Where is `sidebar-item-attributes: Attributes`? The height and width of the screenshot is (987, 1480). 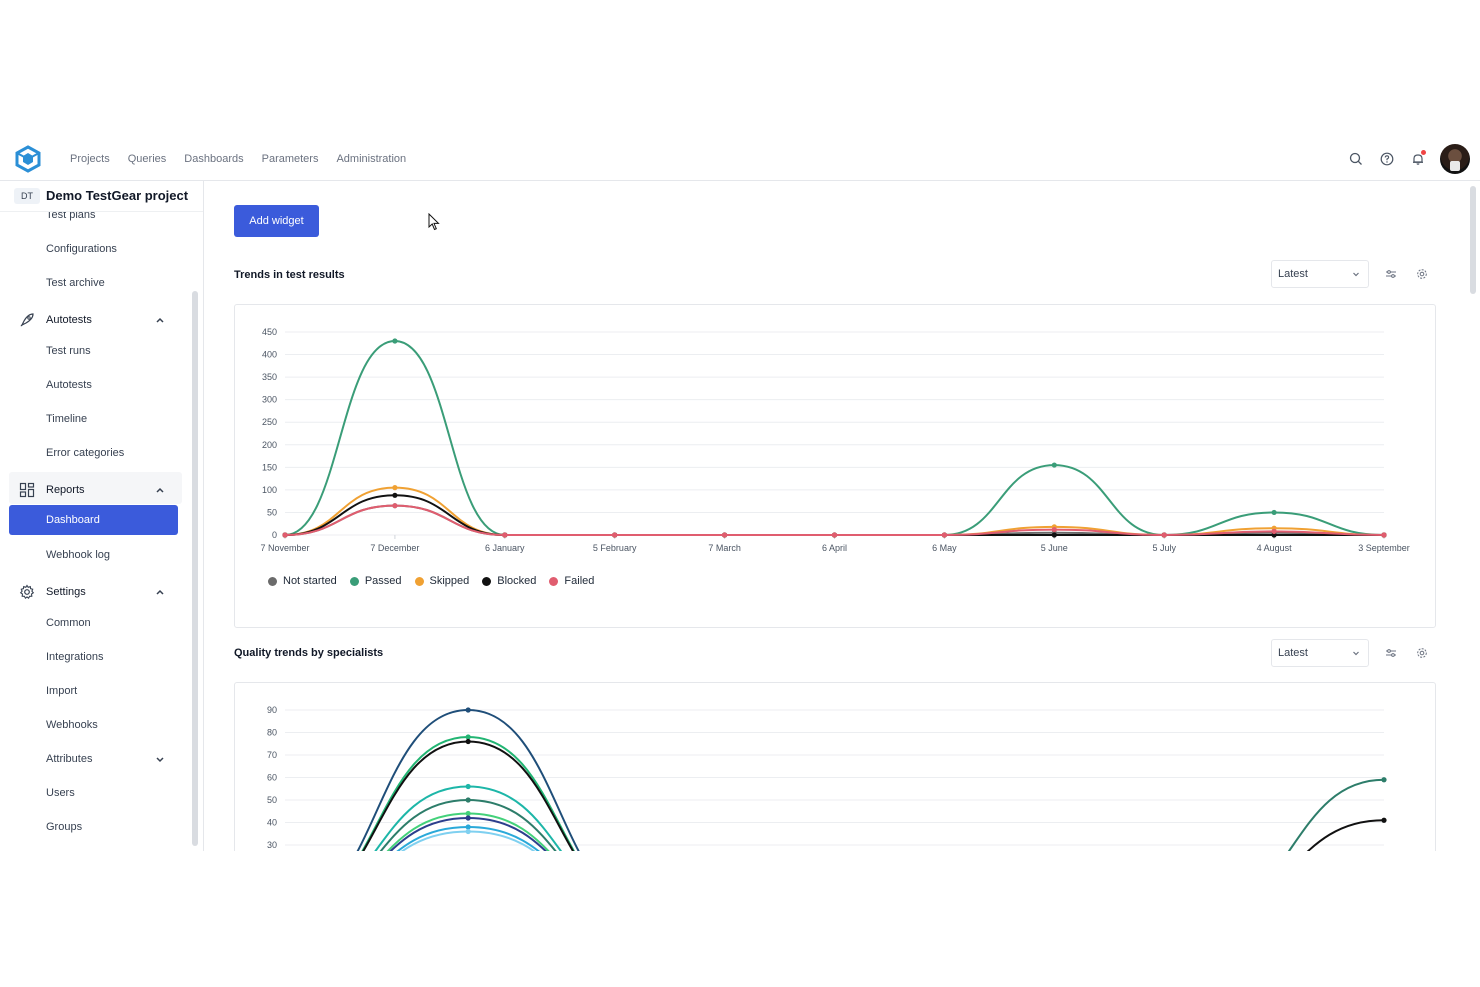
sidebar-item-attributes: Attributes is located at coordinates (69, 759).